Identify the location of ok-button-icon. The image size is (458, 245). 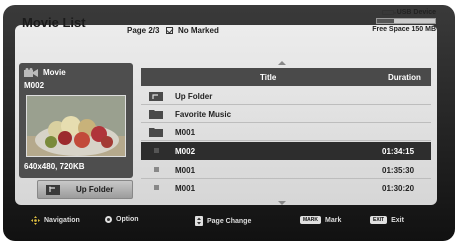
(108, 219).